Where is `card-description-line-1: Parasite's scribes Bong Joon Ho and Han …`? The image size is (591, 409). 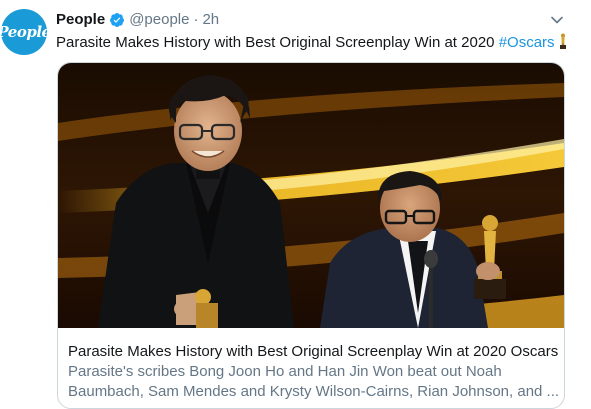 card-description-line-1: Parasite's scribes Bong Joon Ho and Han … is located at coordinates (285, 371).